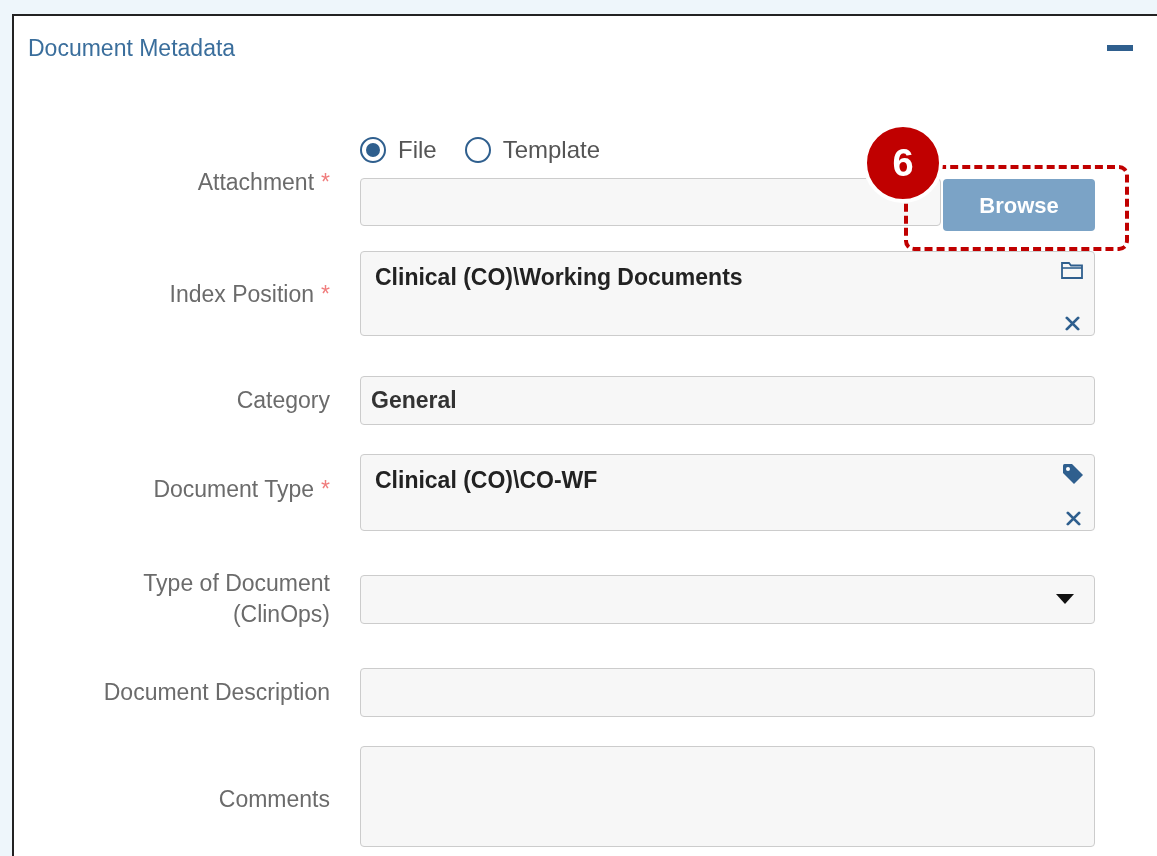  I want to click on field-value: Clinical (CO)\CO-WF, so click(486, 480).